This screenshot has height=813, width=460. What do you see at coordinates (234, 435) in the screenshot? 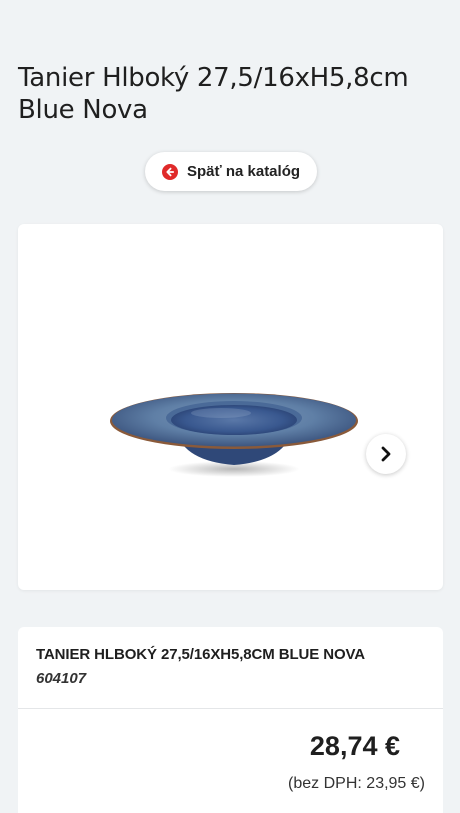
I see `product-image` at bounding box center [234, 435].